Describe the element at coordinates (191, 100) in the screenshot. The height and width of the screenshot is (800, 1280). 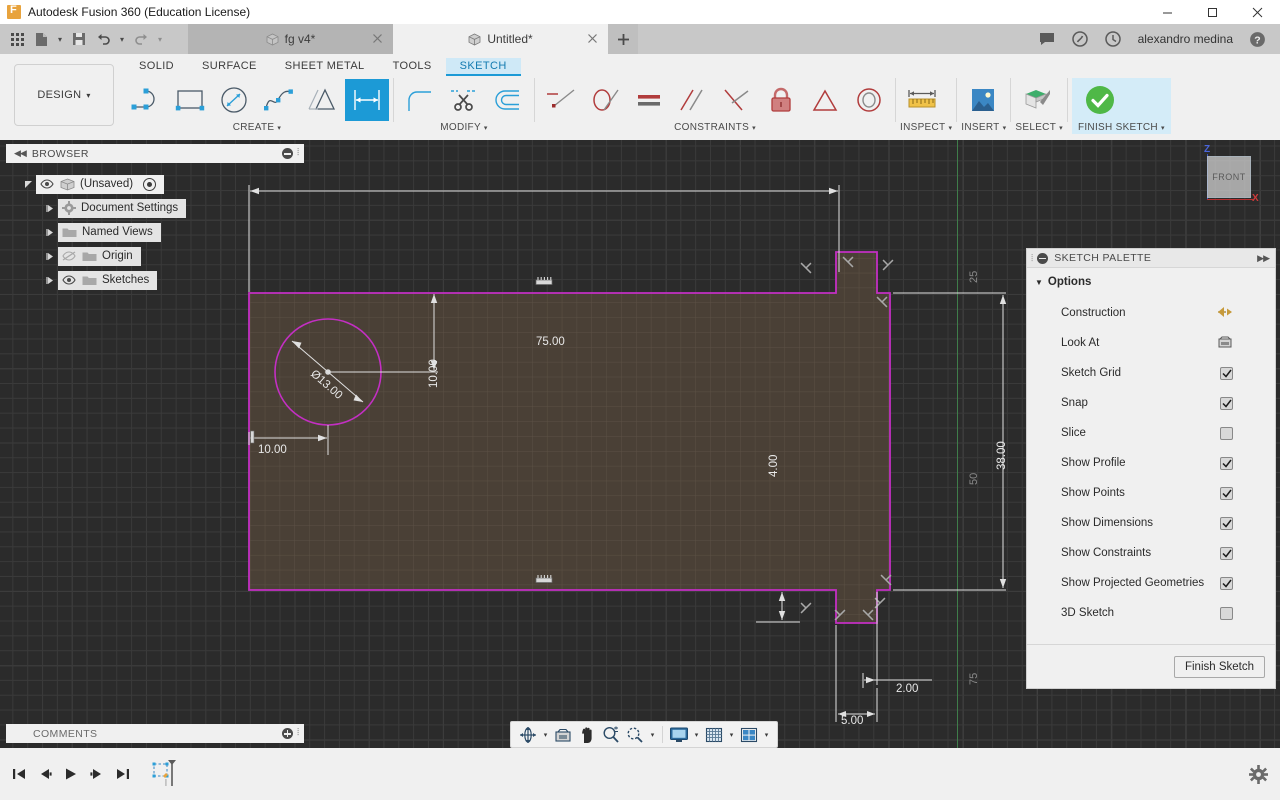
I see `rectangle-icon` at that location.